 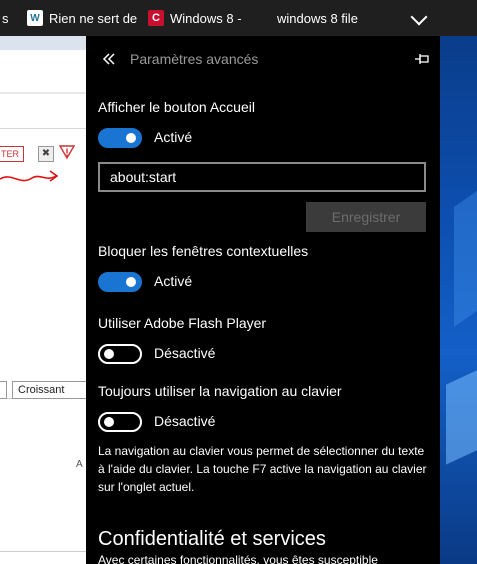 What do you see at coordinates (93, 18) in the screenshot?
I see `tab-label: Rien ne sert de` at bounding box center [93, 18].